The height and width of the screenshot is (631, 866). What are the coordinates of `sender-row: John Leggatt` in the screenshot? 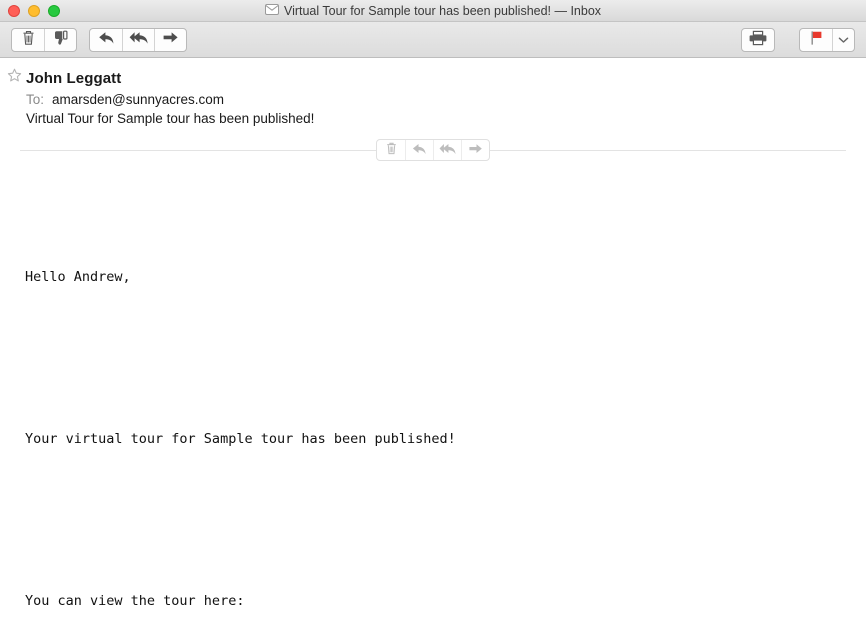 It's located at (433, 78).